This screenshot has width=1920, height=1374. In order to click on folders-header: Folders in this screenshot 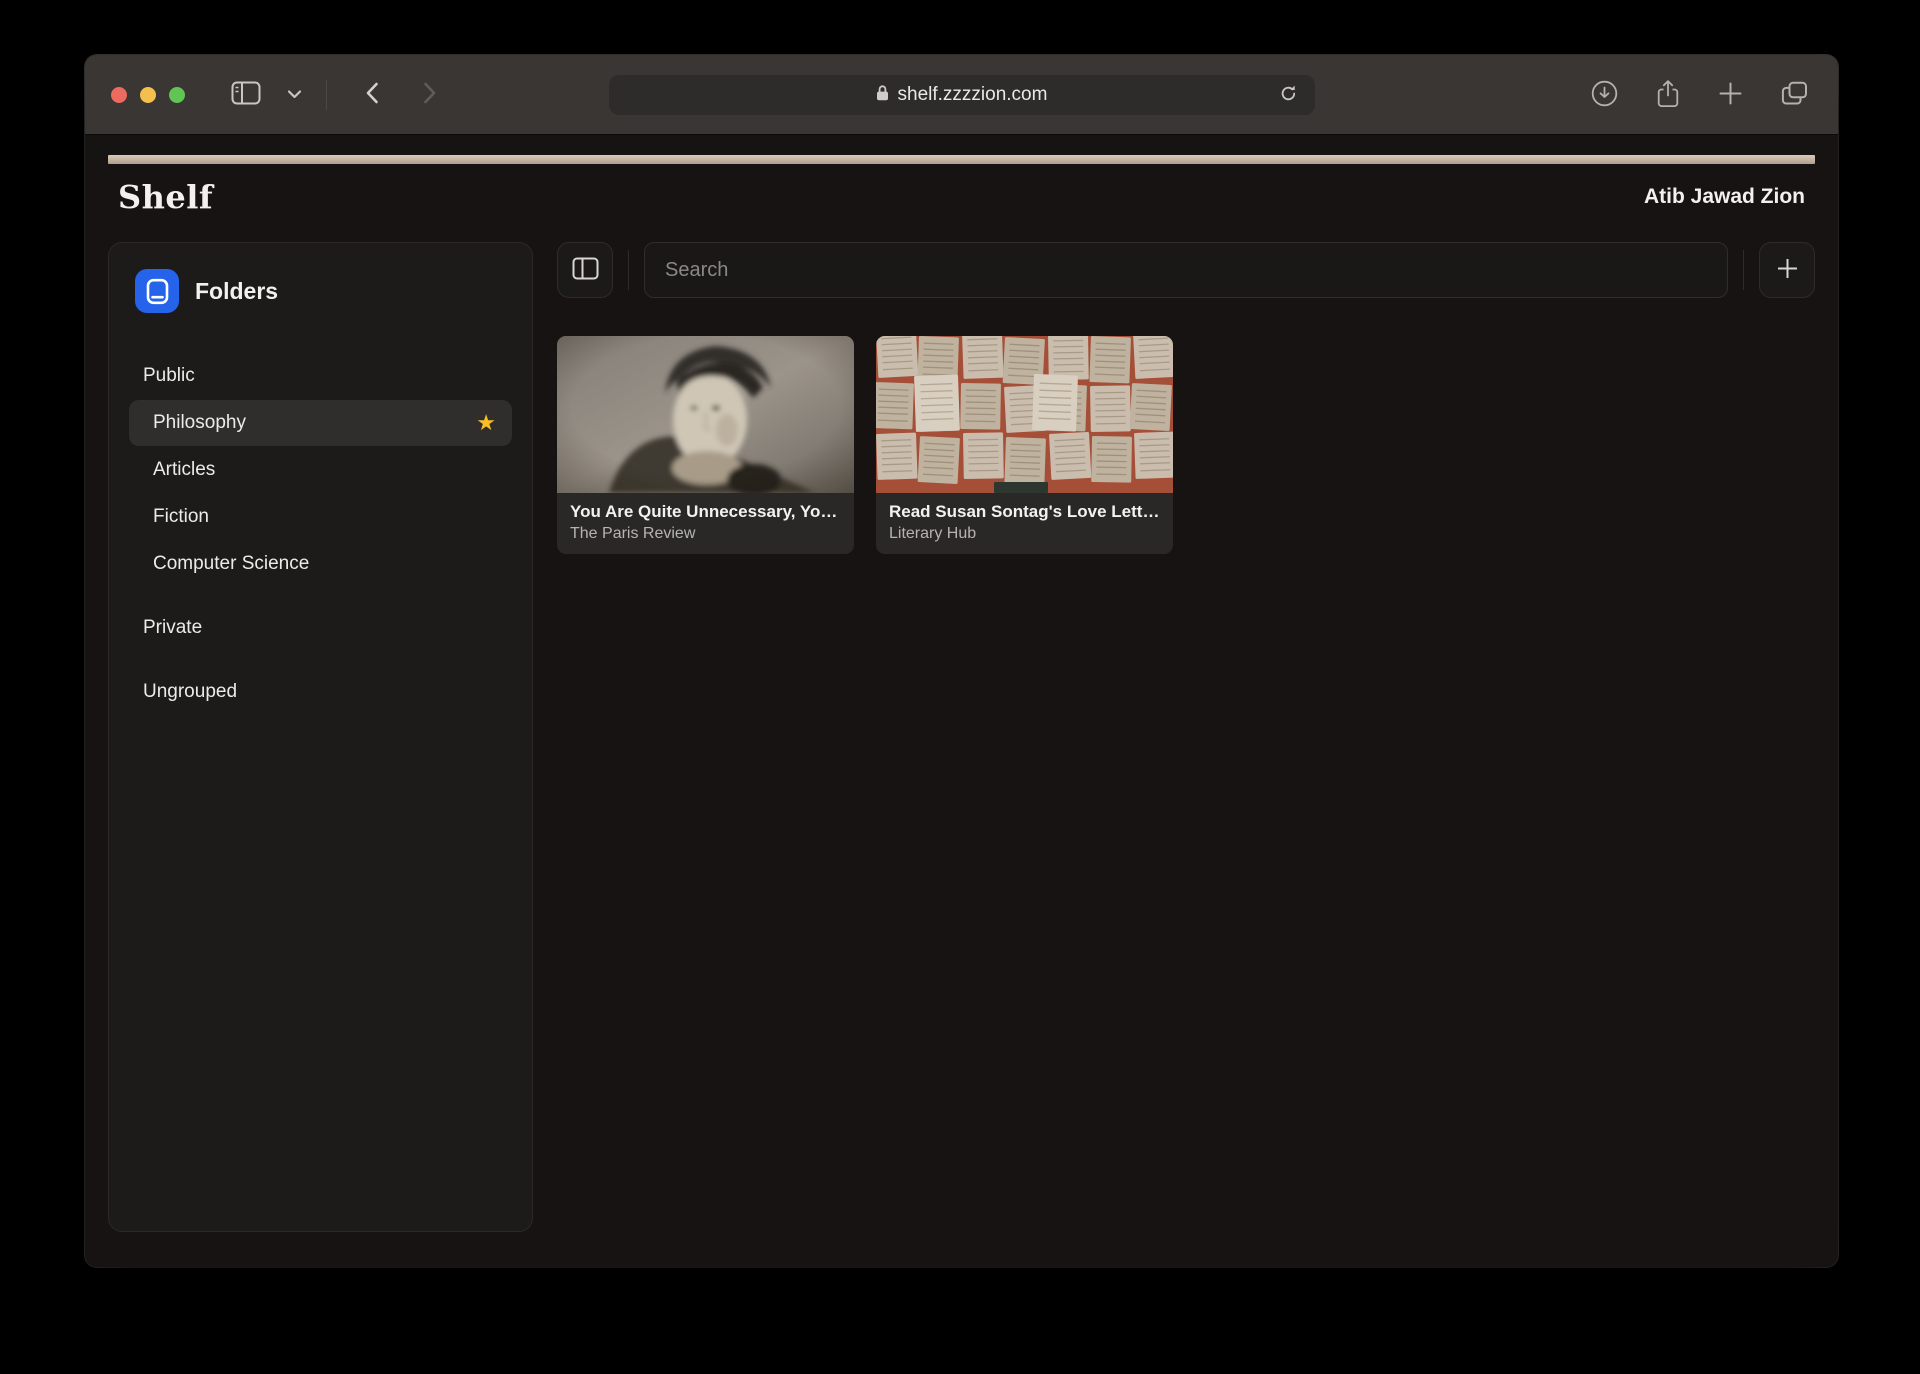, I will do `click(320, 291)`.